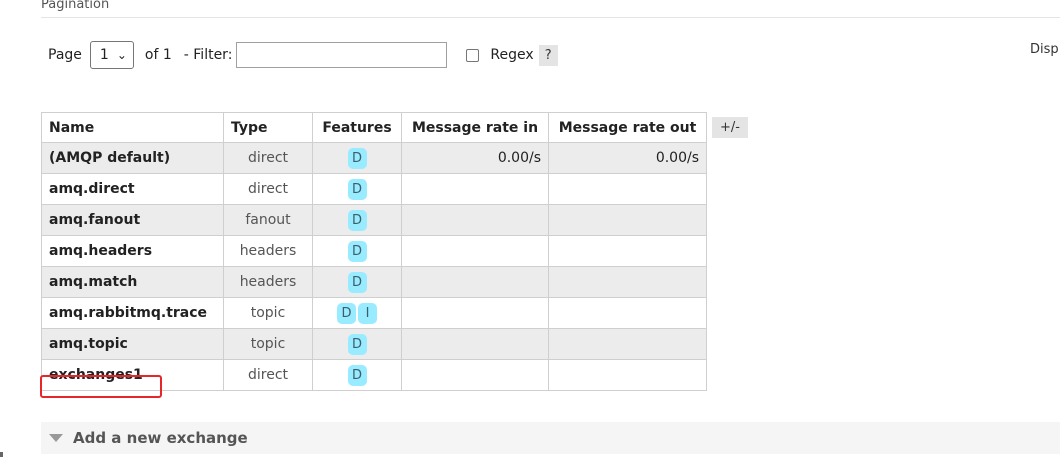  I want to click on exchange-name-link: amq.headers, so click(132, 251).